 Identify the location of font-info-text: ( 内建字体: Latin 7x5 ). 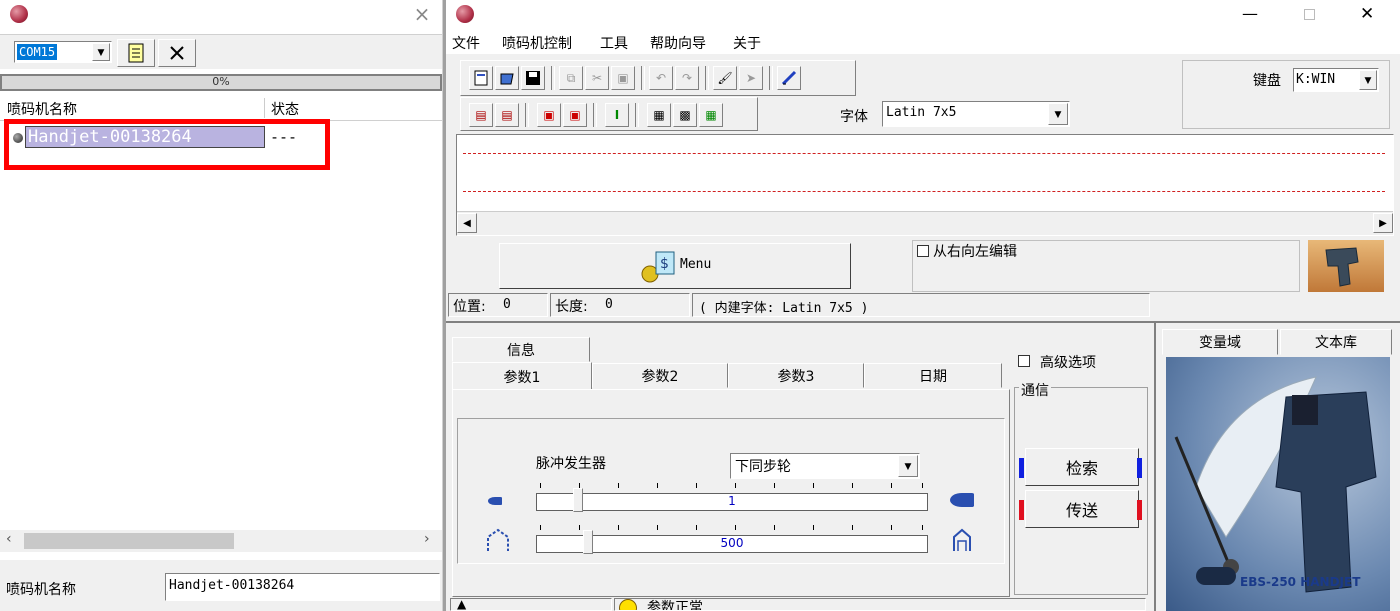
(784, 308).